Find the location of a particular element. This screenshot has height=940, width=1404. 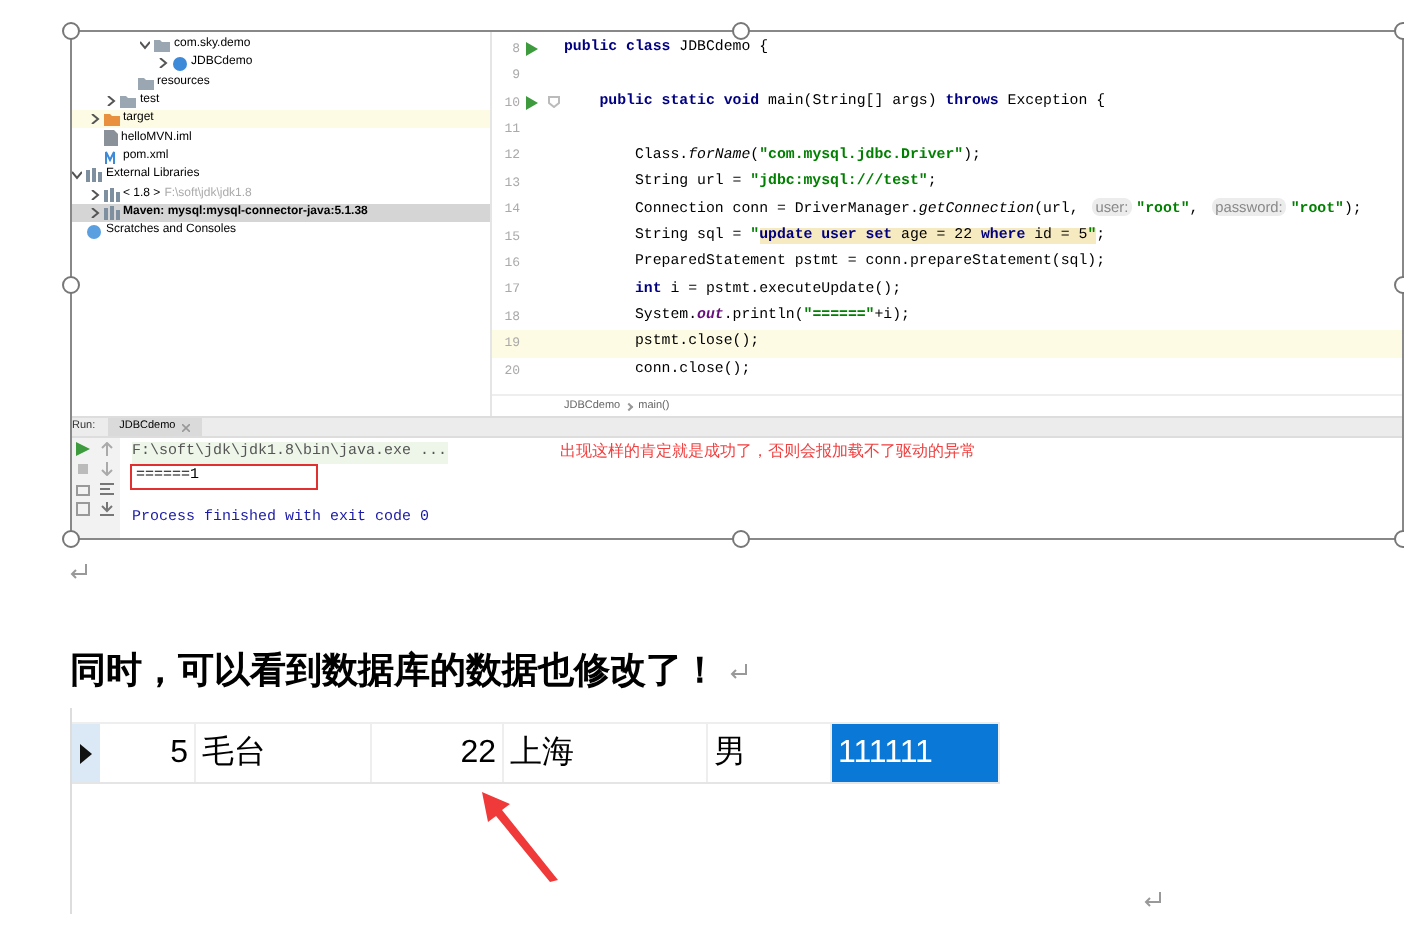

annotation-arrow is located at coordinates (520, 836).